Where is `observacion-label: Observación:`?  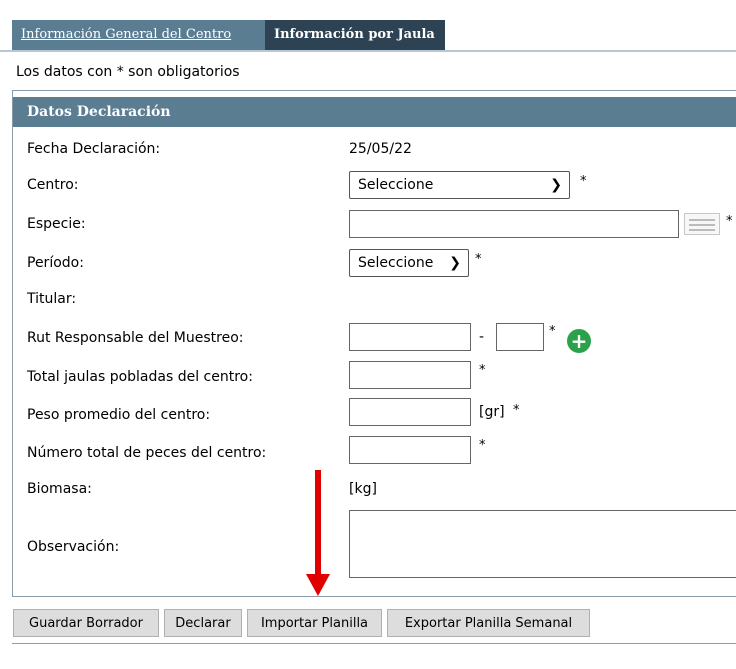 observacion-label: Observación: is located at coordinates (73, 547).